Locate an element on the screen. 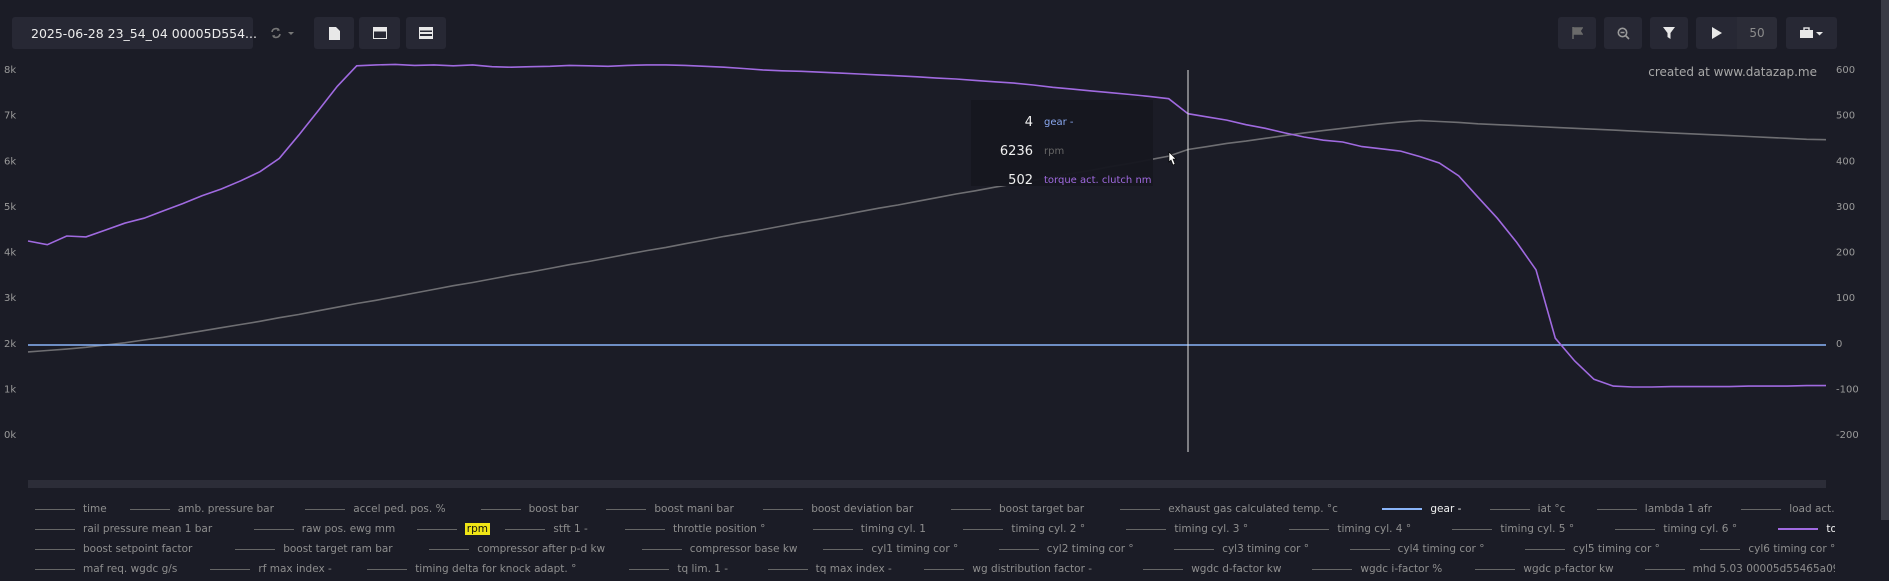 This screenshot has height=581, width=1889. filter-button is located at coordinates (1669, 33).